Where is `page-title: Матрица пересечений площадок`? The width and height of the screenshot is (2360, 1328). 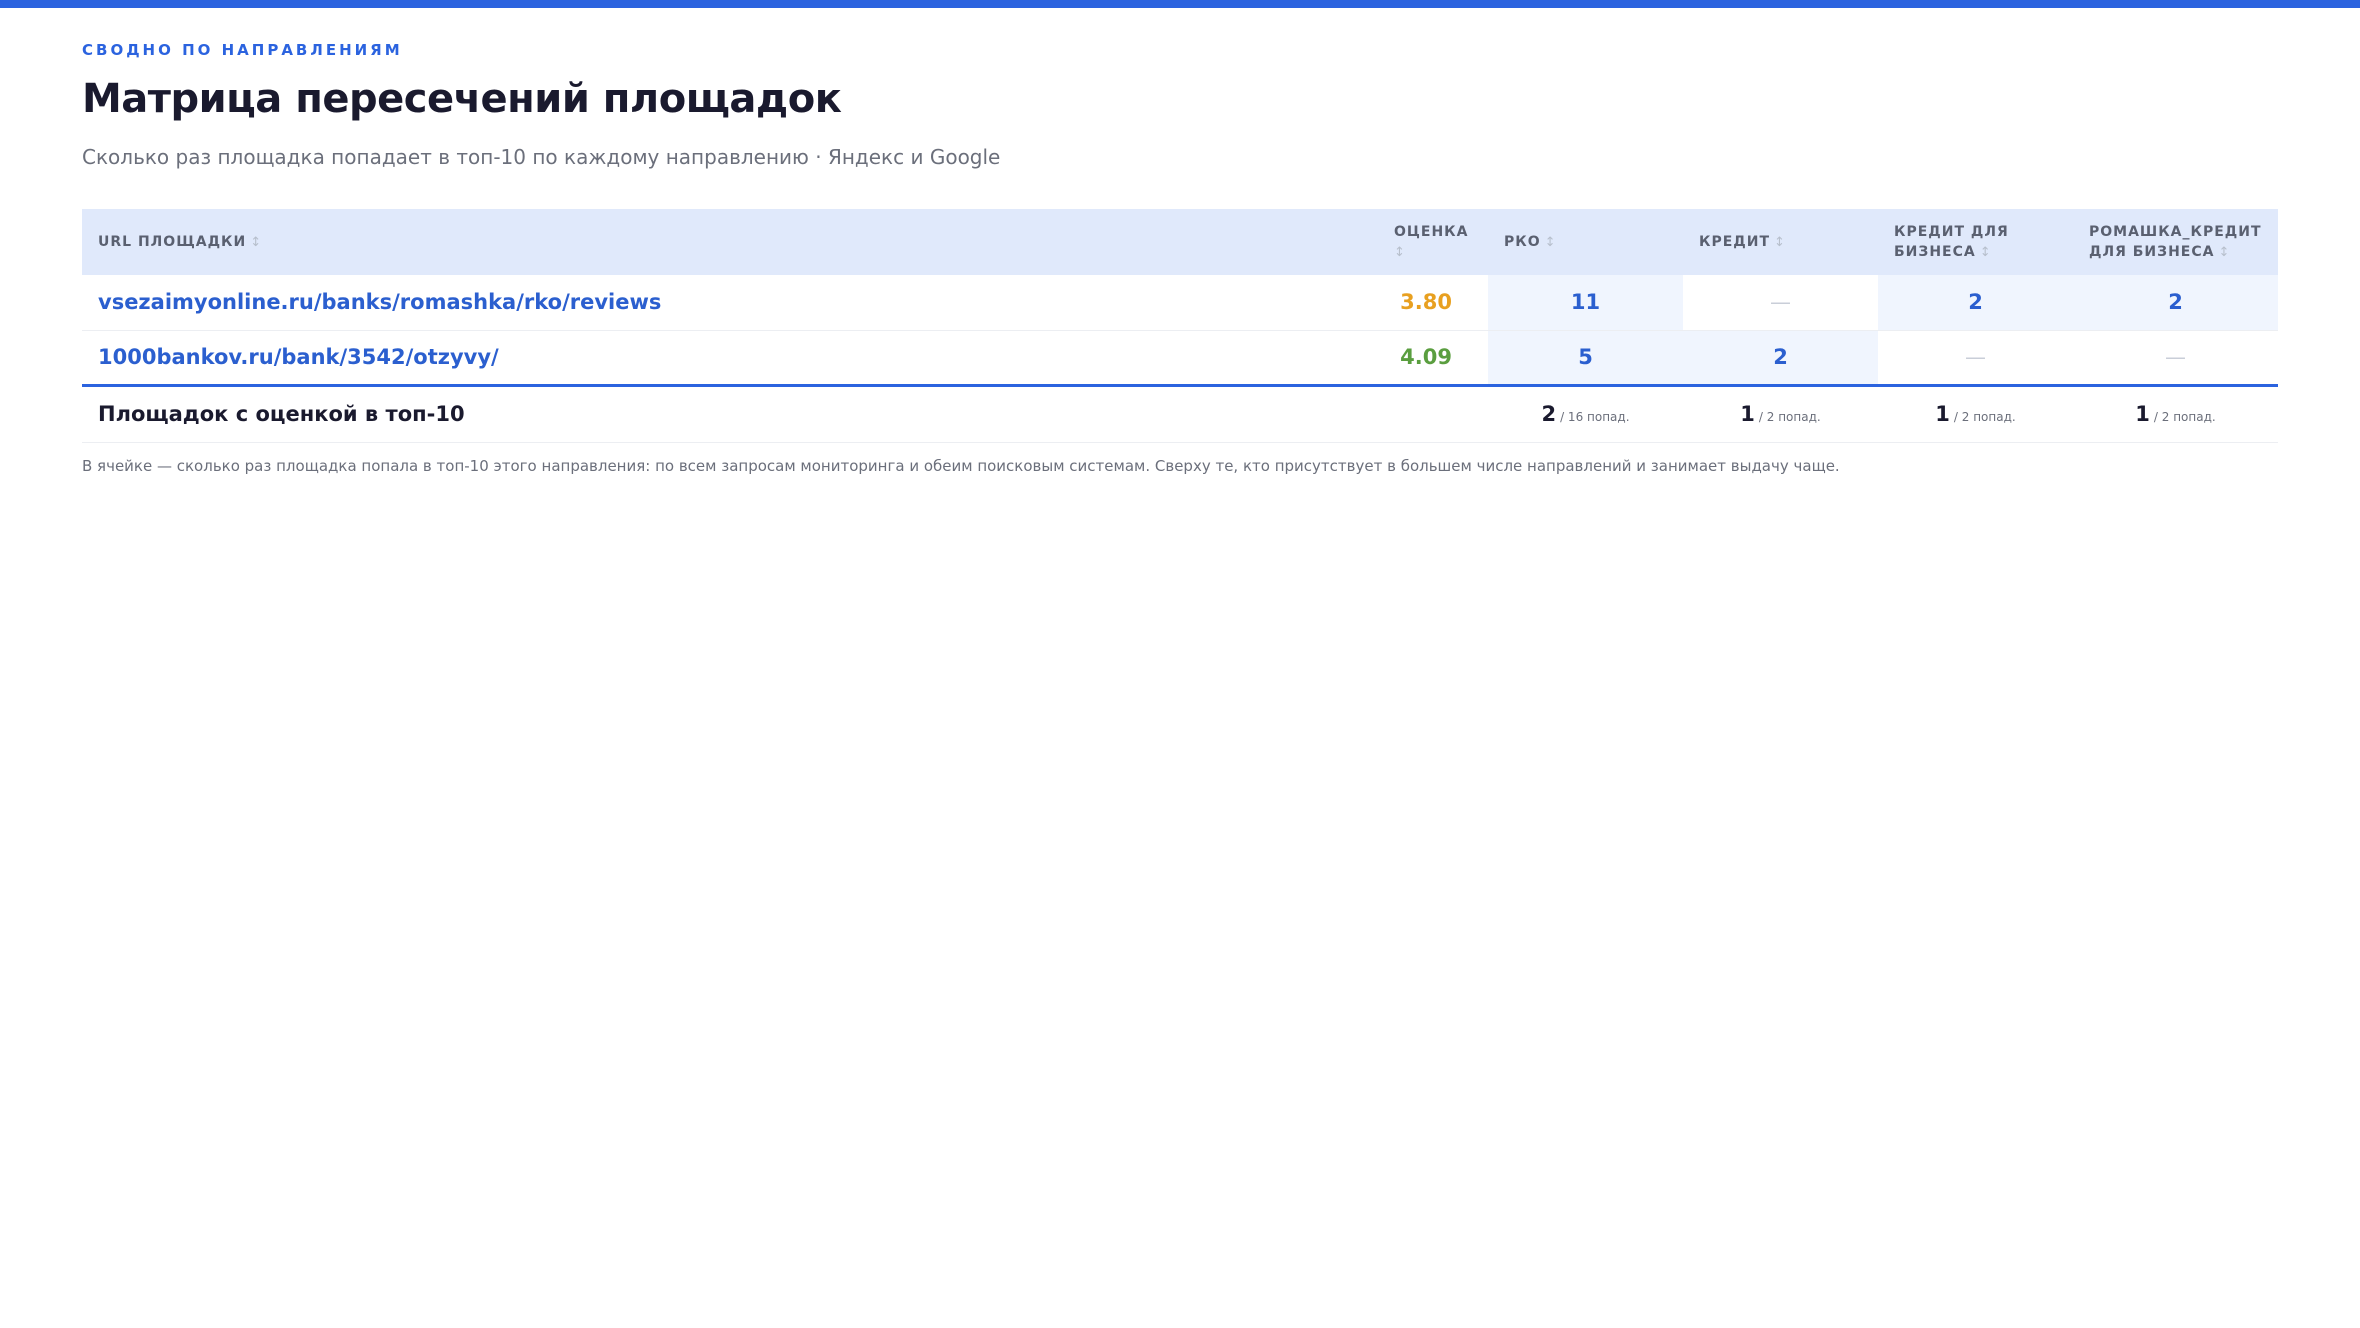 page-title: Матрица пересечений площадок is located at coordinates (462, 99).